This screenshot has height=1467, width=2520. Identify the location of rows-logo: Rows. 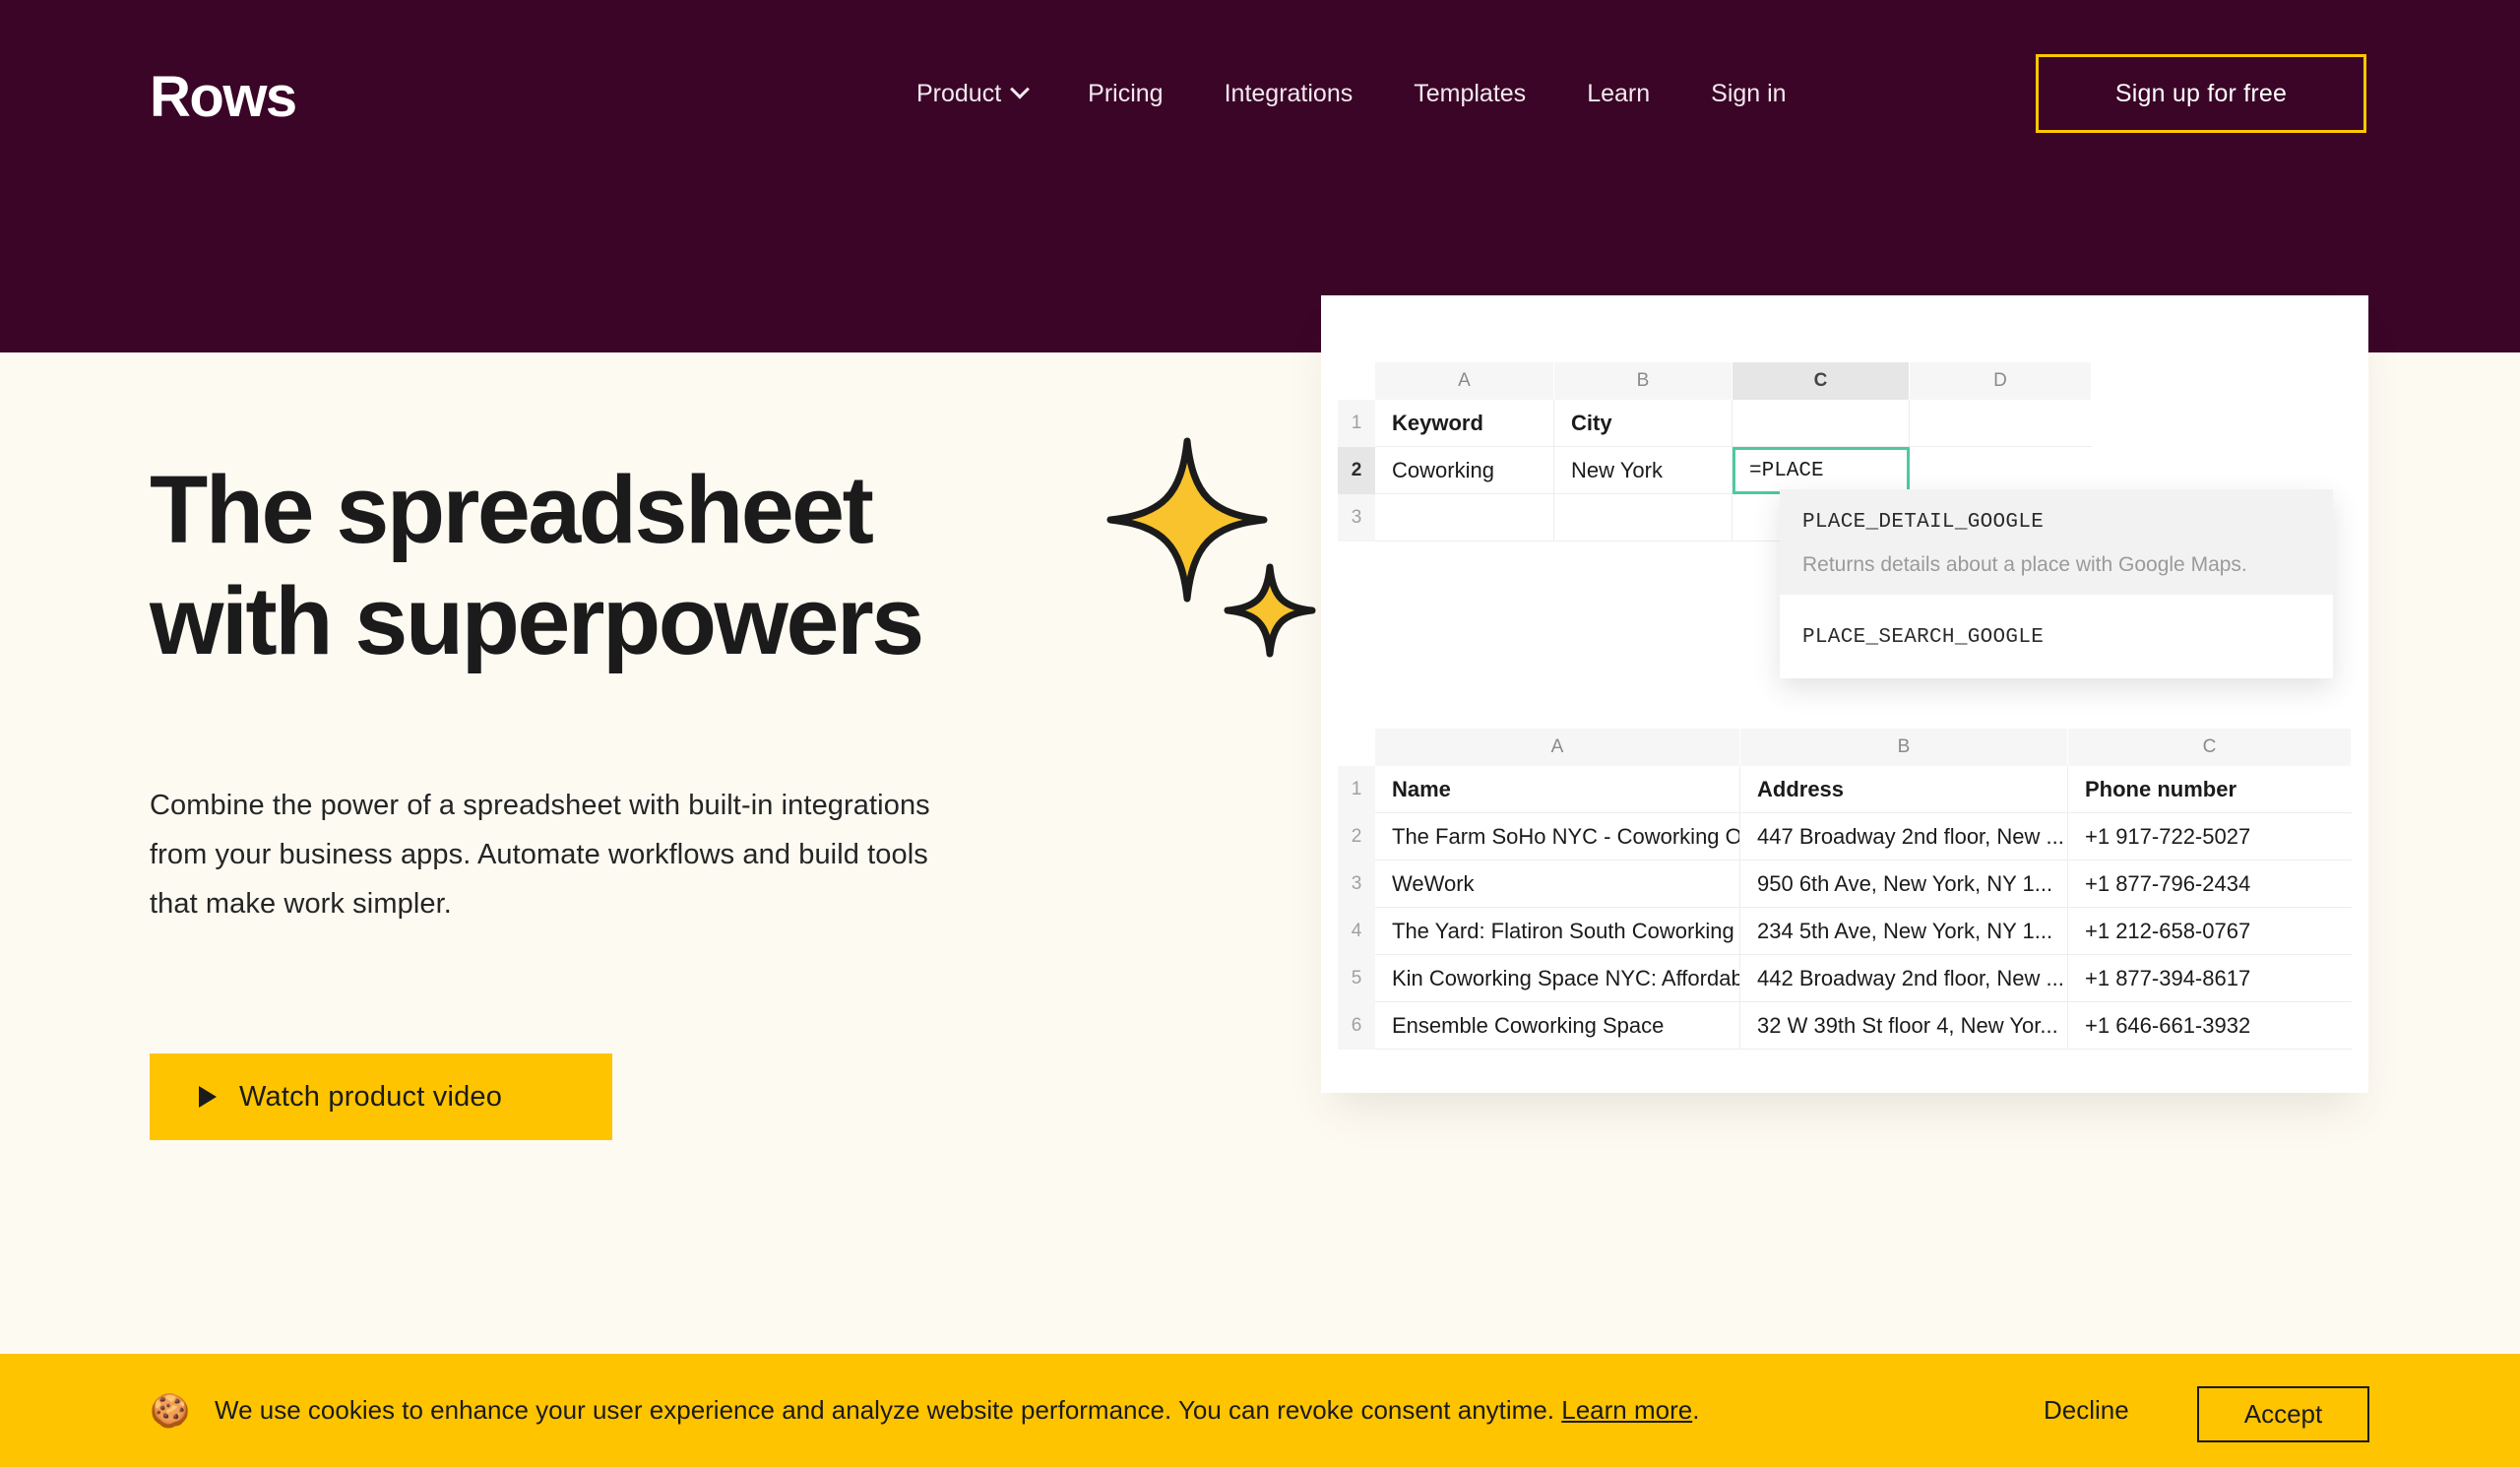
(223, 97).